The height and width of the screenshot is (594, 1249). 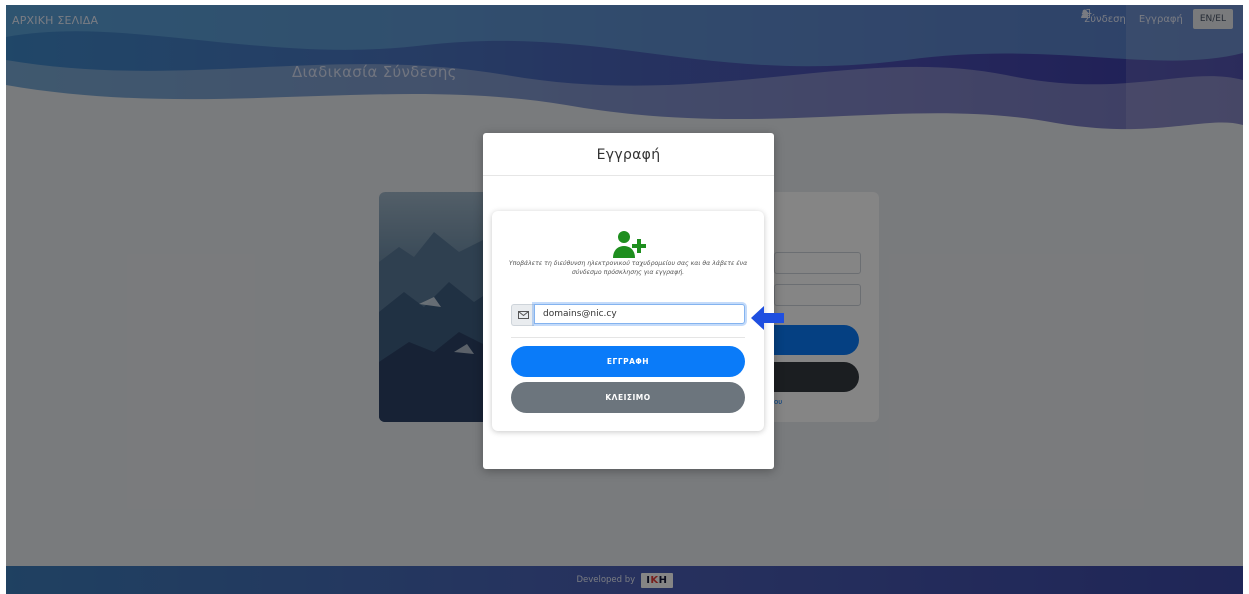 I want to click on modal-header: Εγγραφή, so click(x=628, y=154).